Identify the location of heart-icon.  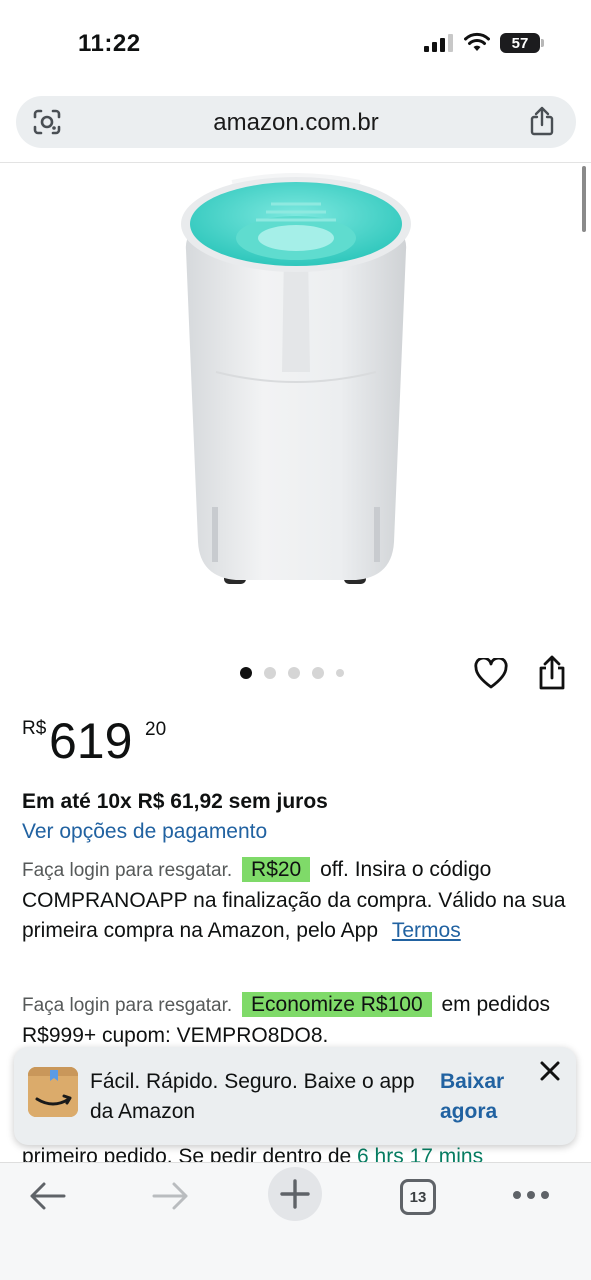
(491, 674).